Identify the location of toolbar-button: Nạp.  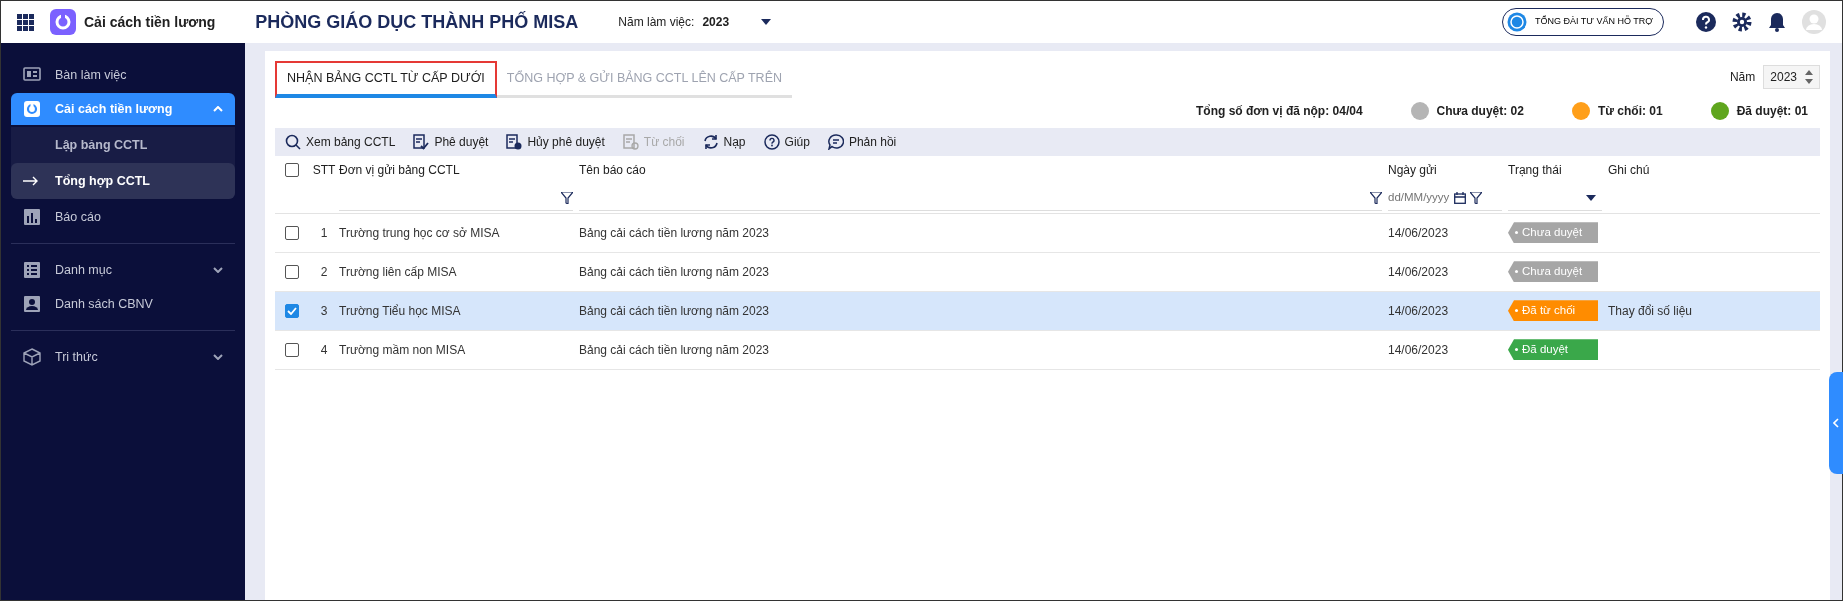
(724, 141).